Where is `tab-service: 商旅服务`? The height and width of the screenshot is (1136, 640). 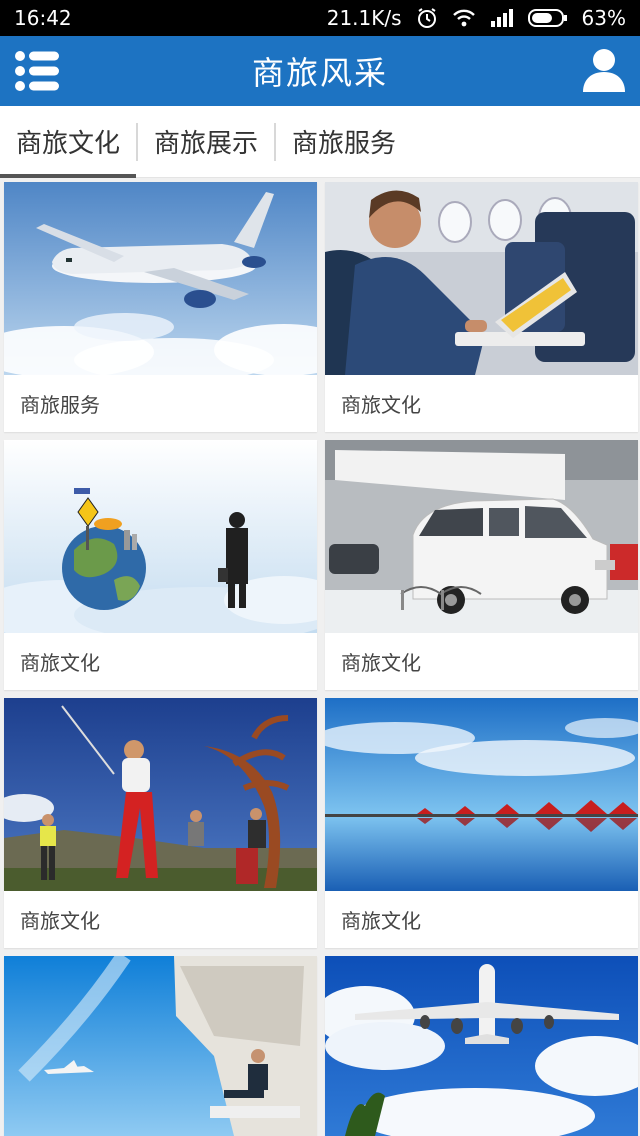
tab-service: 商旅服务 is located at coordinates (344, 142).